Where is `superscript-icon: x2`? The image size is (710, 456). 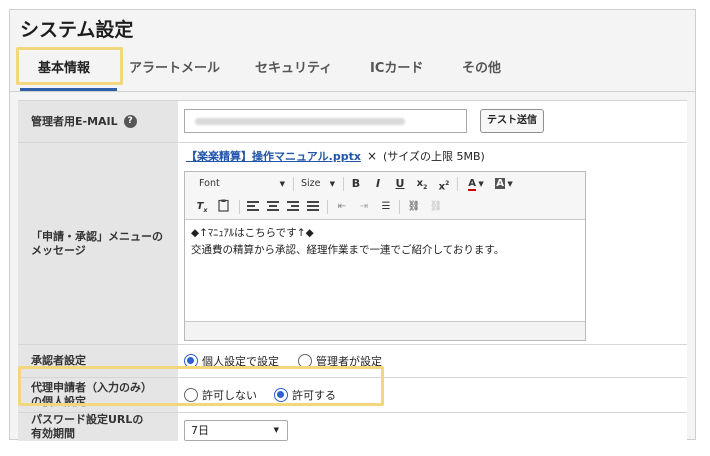 superscript-icon: x2 is located at coordinates (444, 184).